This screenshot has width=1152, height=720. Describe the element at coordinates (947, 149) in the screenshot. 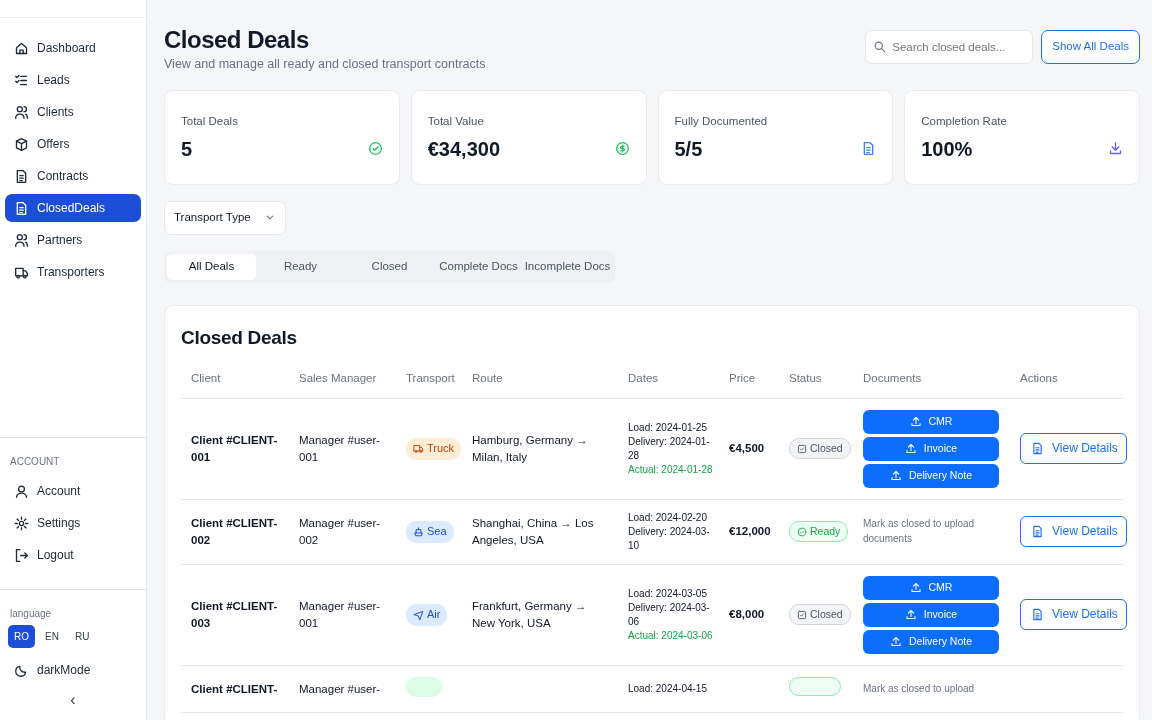

I see `stat-value: 100%` at that location.